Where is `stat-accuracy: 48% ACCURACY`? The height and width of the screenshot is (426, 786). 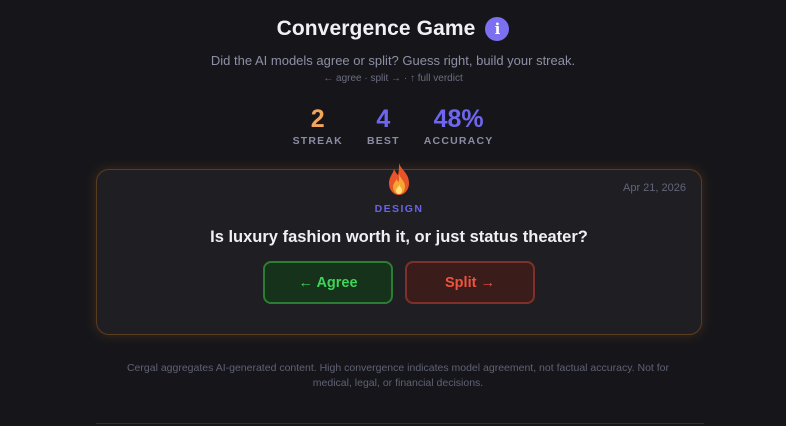 stat-accuracy: 48% ACCURACY is located at coordinates (459, 125).